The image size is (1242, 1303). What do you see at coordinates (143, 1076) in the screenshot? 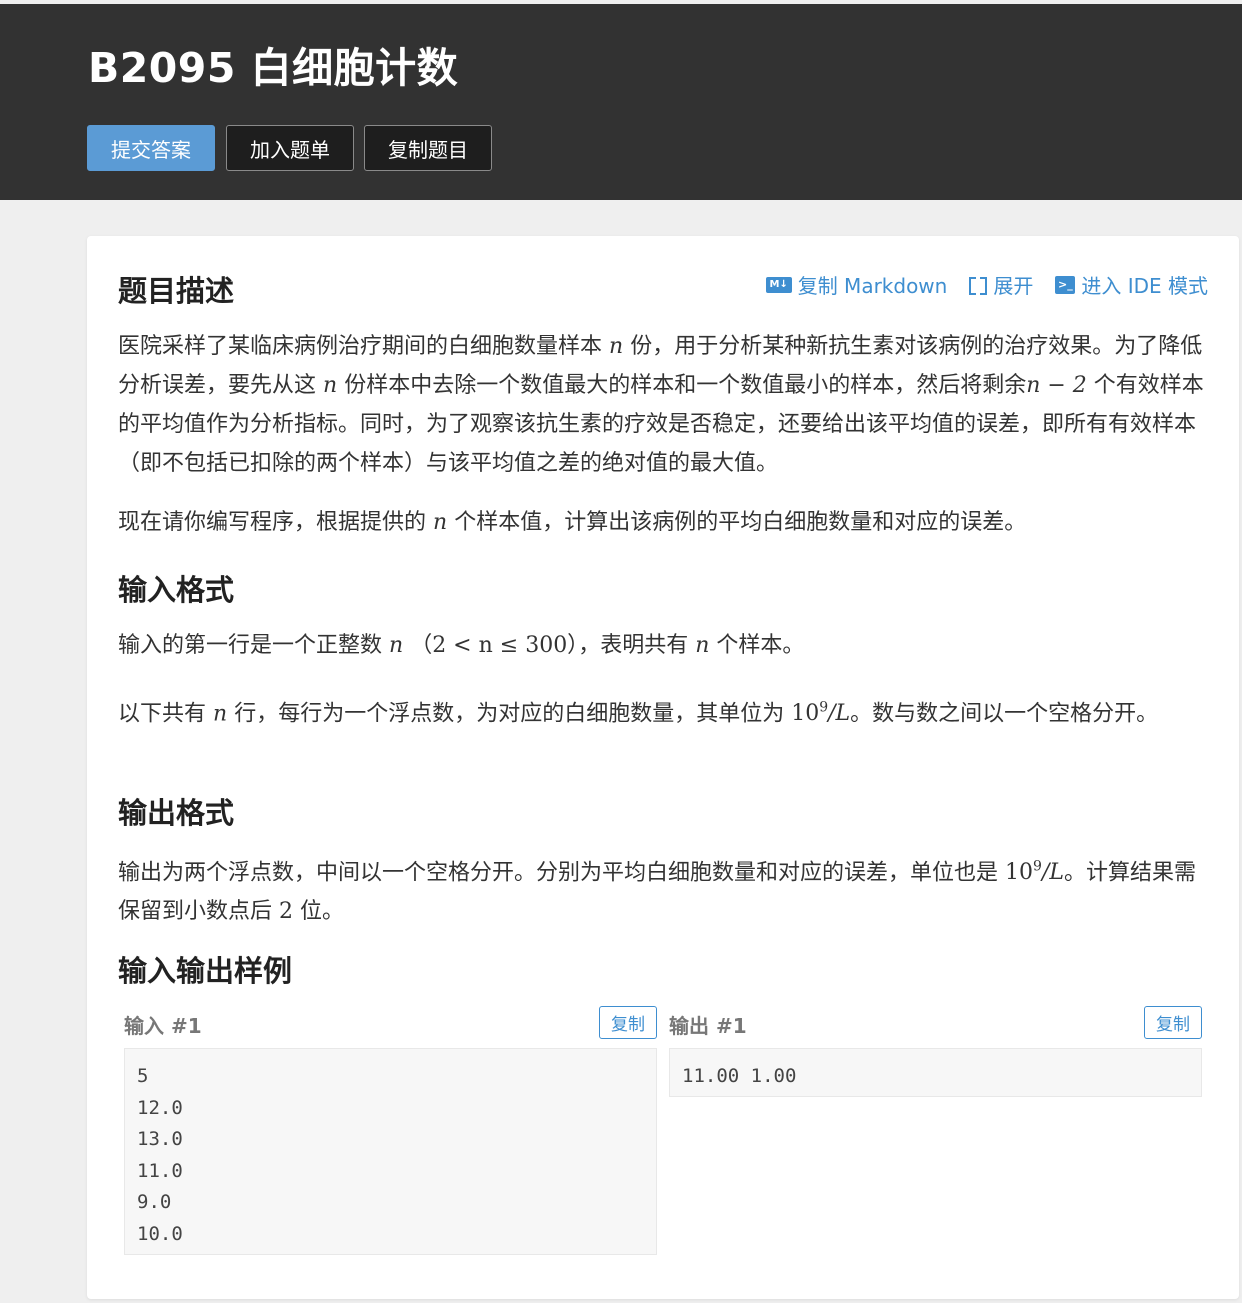
I see `code-line: 5` at bounding box center [143, 1076].